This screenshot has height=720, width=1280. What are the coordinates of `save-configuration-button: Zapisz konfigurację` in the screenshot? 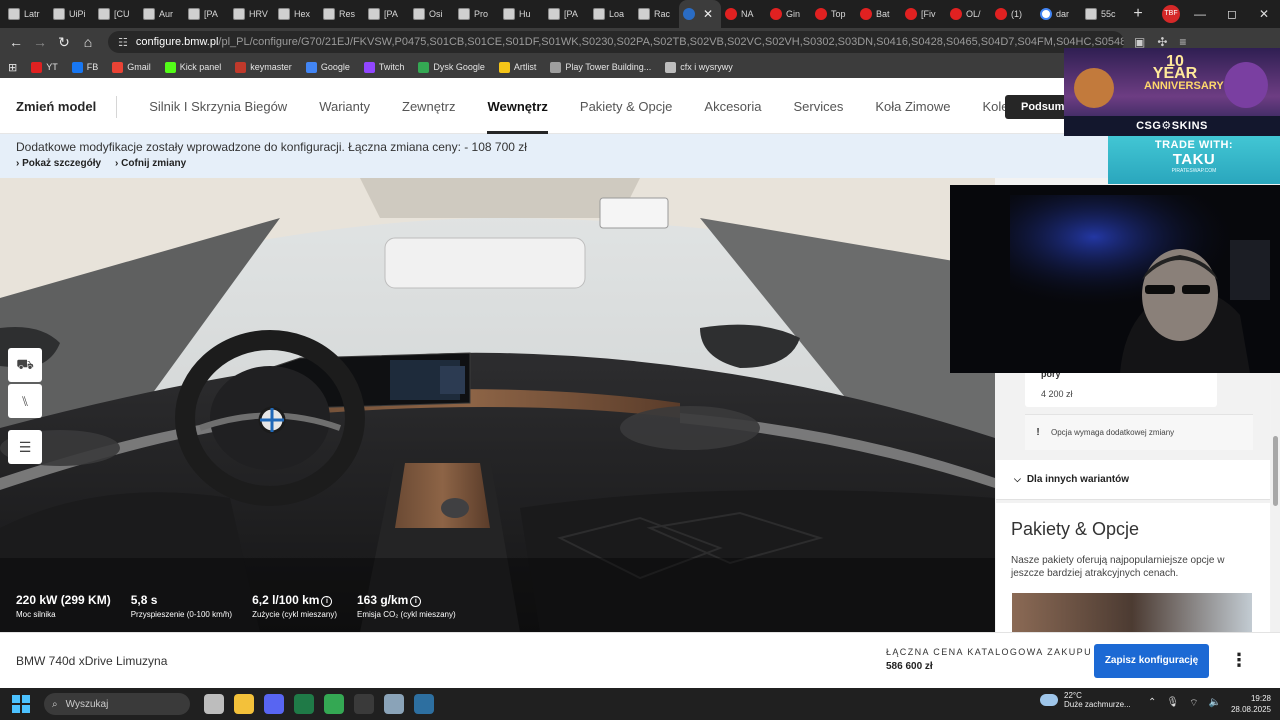 It's located at (1151, 661).